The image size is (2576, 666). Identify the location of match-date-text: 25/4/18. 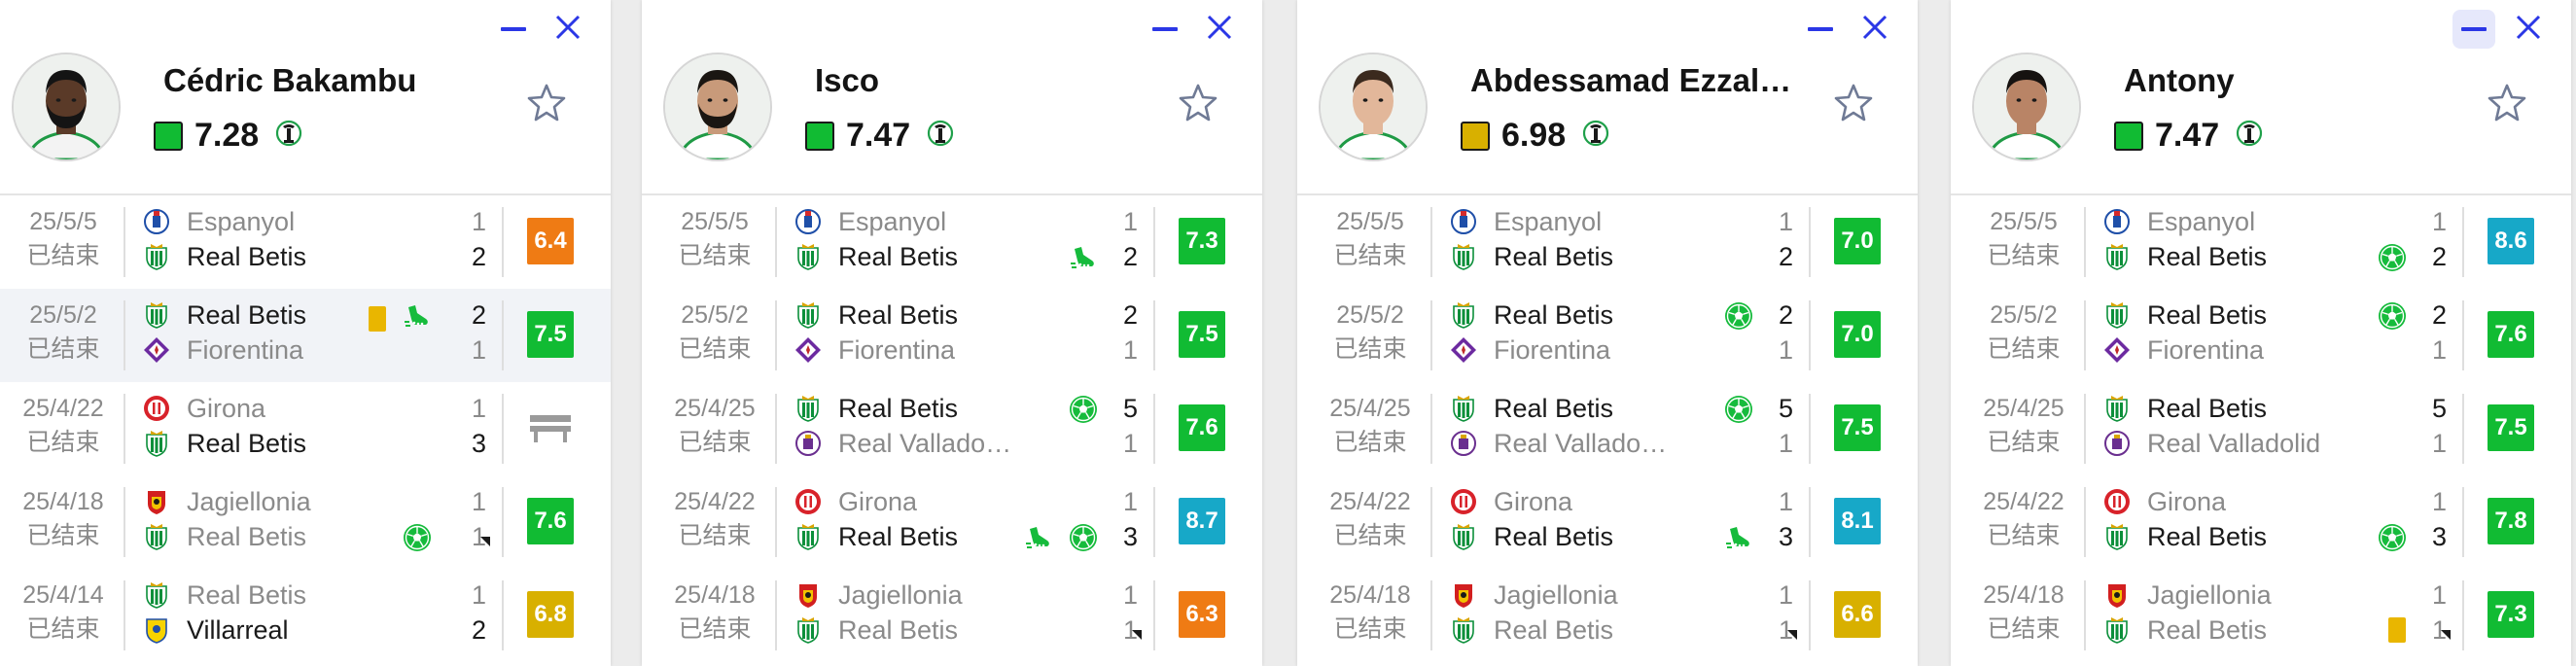
(715, 595).